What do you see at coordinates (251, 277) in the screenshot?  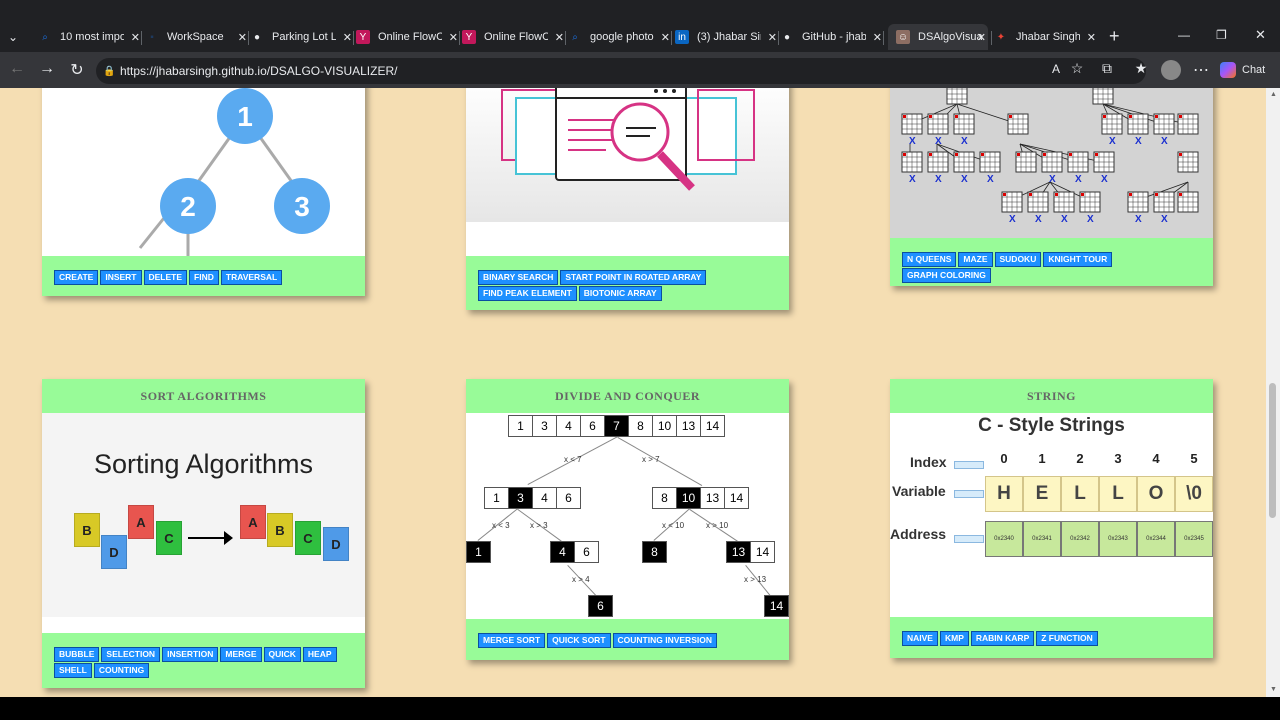 I see `algorithm-chip: TRAVERSAL` at bounding box center [251, 277].